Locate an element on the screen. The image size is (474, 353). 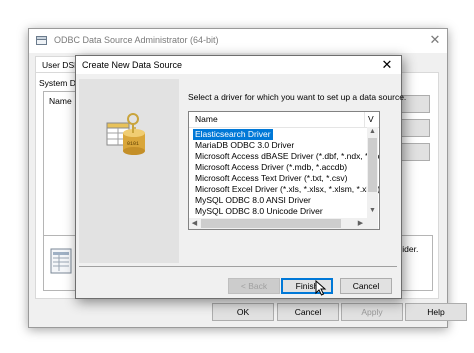
apply-button: Apply is located at coordinates (372, 312).